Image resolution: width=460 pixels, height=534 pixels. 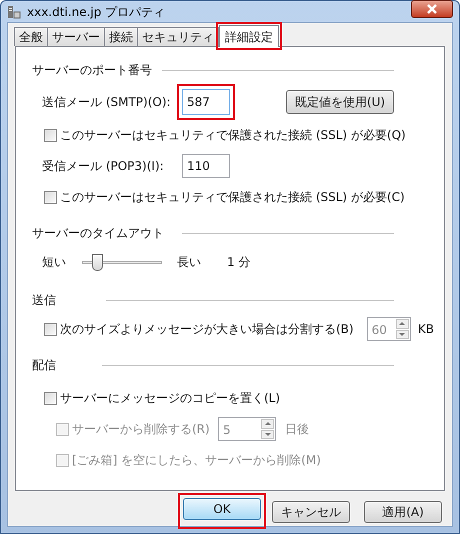 What do you see at coordinates (44, 365) in the screenshot?
I see `section-heading: 配信` at bounding box center [44, 365].